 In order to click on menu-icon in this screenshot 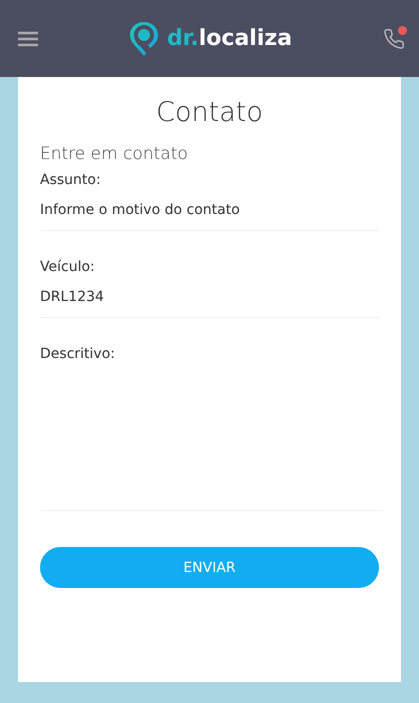, I will do `click(28, 38)`.